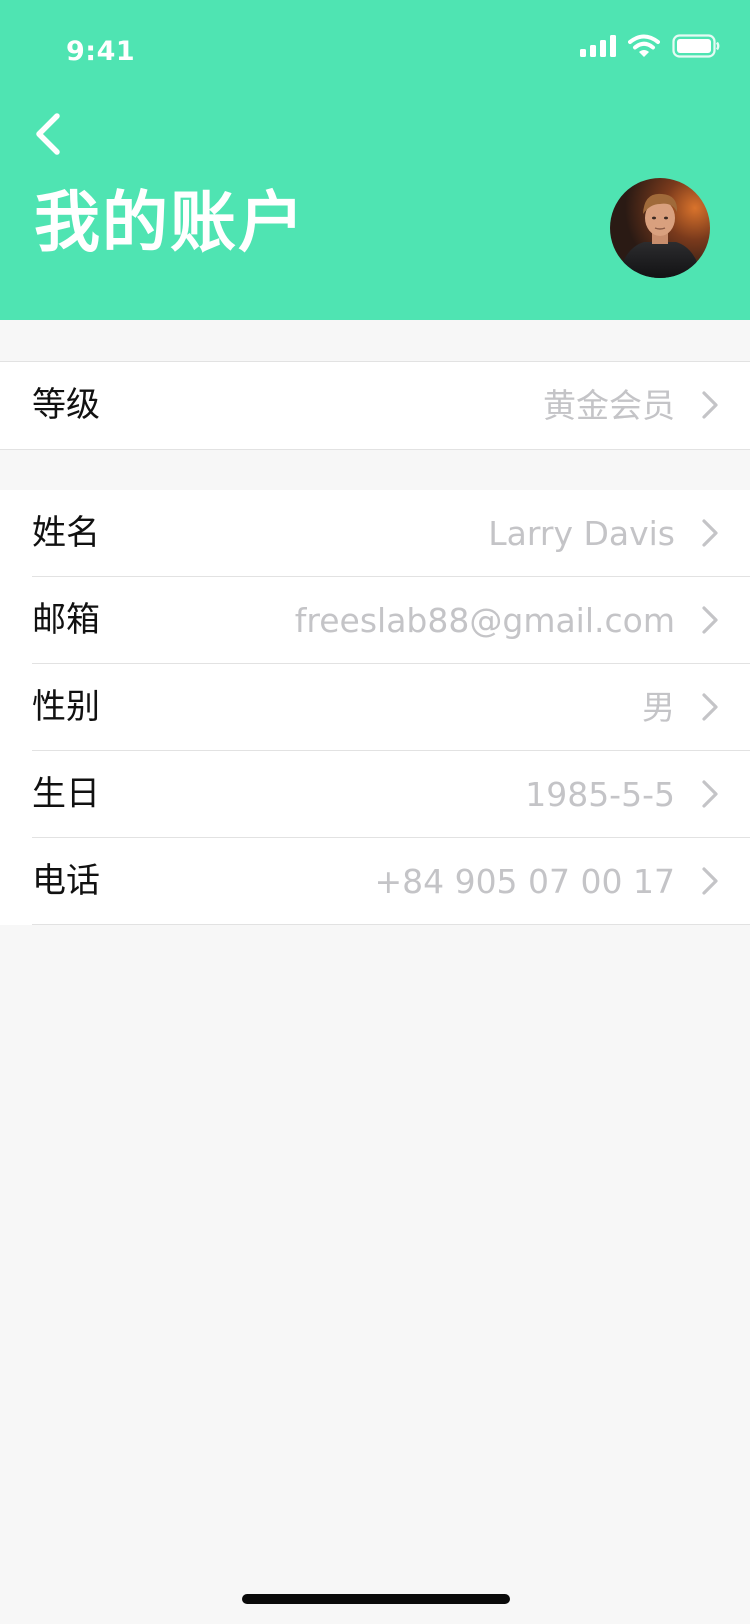 The height and width of the screenshot is (1624, 750). What do you see at coordinates (696, 46) in the screenshot?
I see `battery-icon` at bounding box center [696, 46].